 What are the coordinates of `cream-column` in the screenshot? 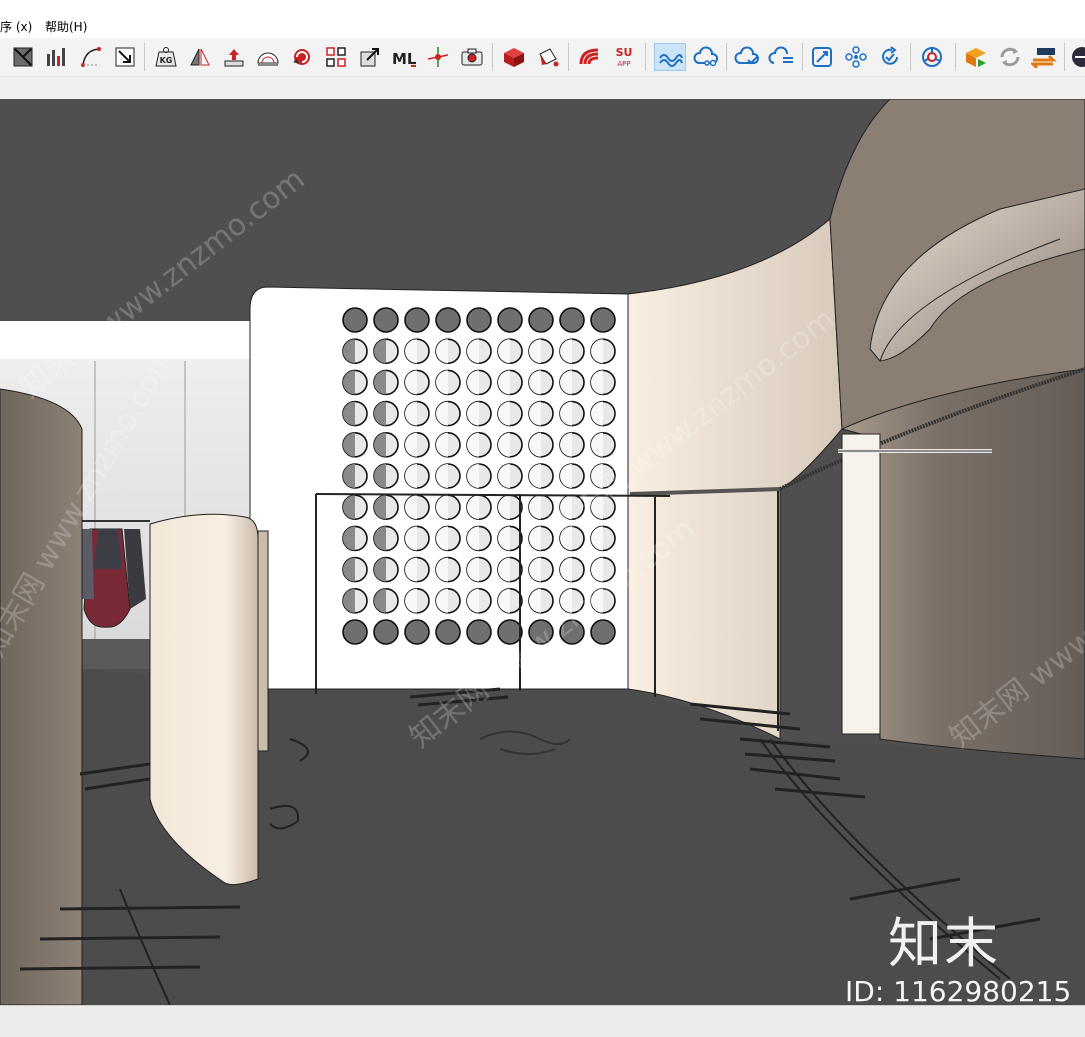 It's located at (204, 699).